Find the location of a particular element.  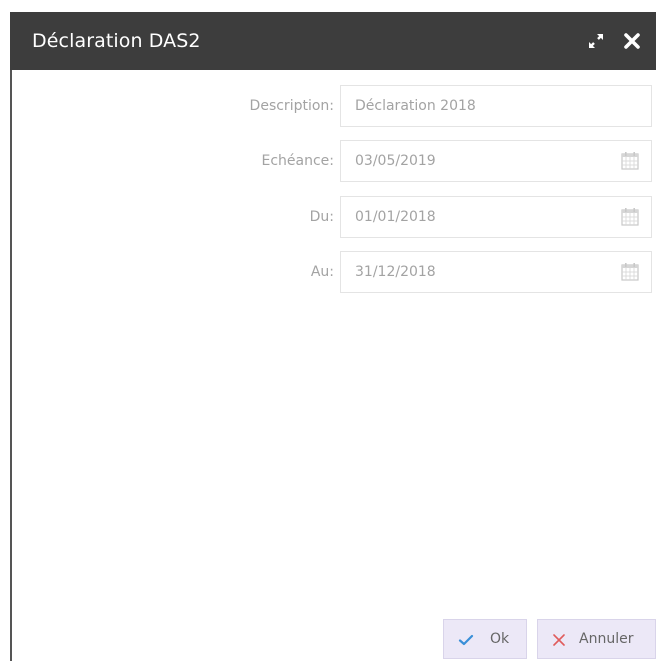

ok-button-label: Ok is located at coordinates (500, 639).